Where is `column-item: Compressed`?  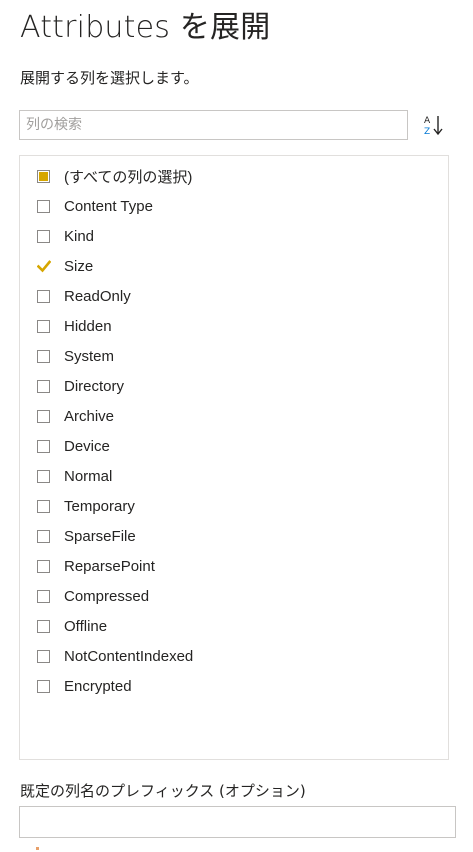
column-item: Compressed is located at coordinates (93, 596).